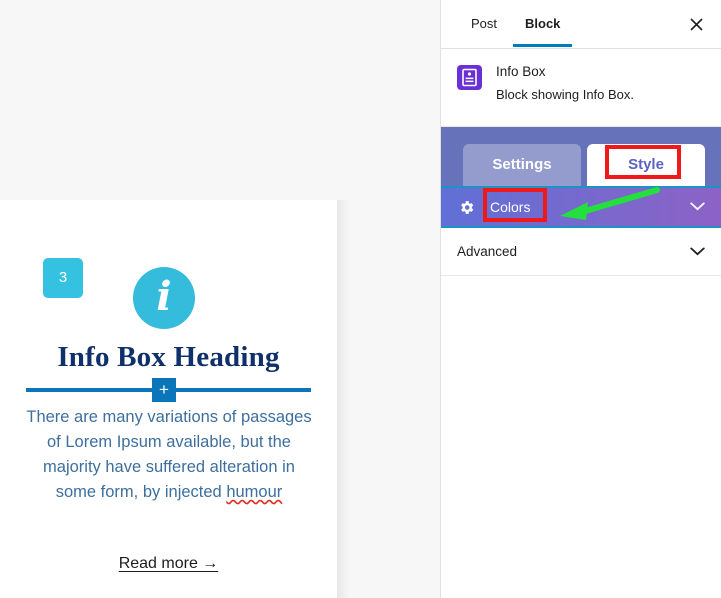 The image size is (721, 598). Describe the element at coordinates (466, 207) in the screenshot. I see `gear-icon` at that location.